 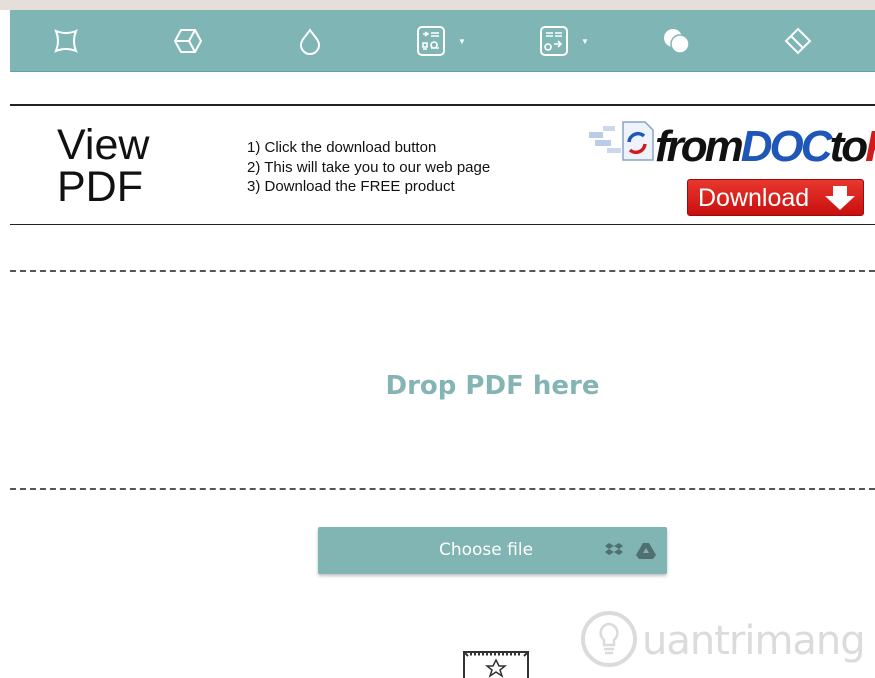 What do you see at coordinates (351, 186) in the screenshot?
I see `ad-step-3: 3) Download the FREE product` at bounding box center [351, 186].